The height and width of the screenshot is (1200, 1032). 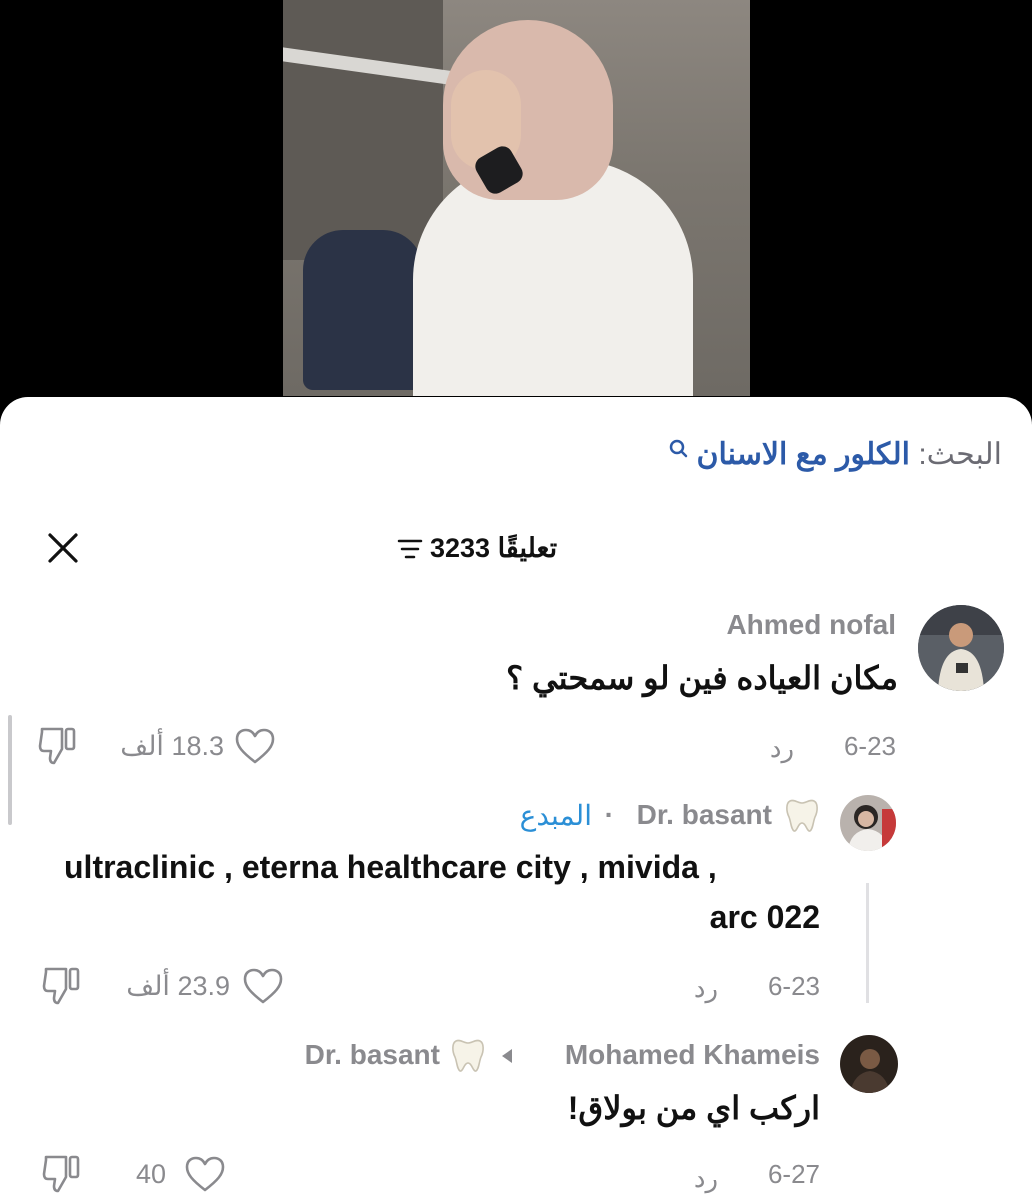 I want to click on search-suggestion: البحث: الكلور مع الاسنان, so click(x=835, y=454).